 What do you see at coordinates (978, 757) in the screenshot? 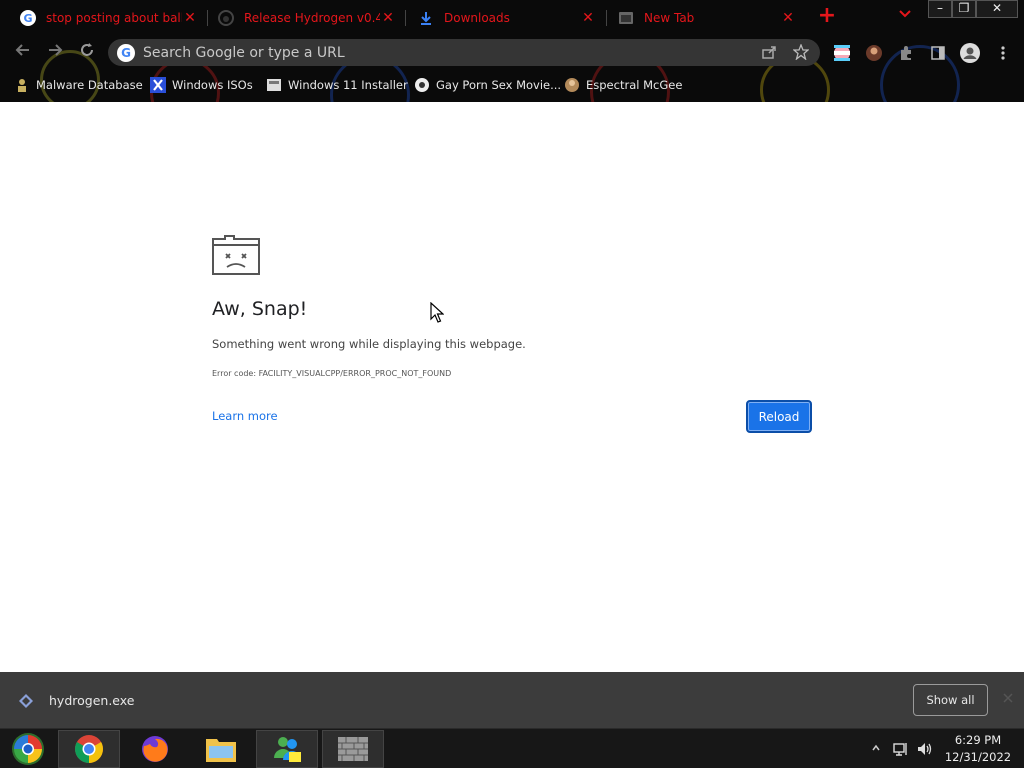
I see `clock-date: 12/31/2022` at bounding box center [978, 757].